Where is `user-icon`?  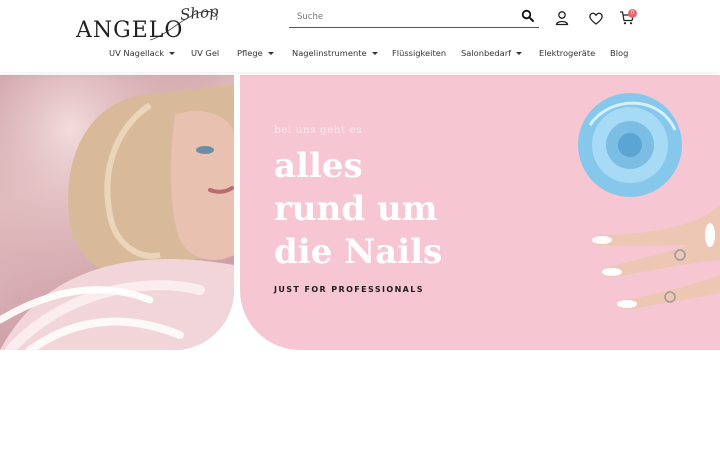 user-icon is located at coordinates (562, 18).